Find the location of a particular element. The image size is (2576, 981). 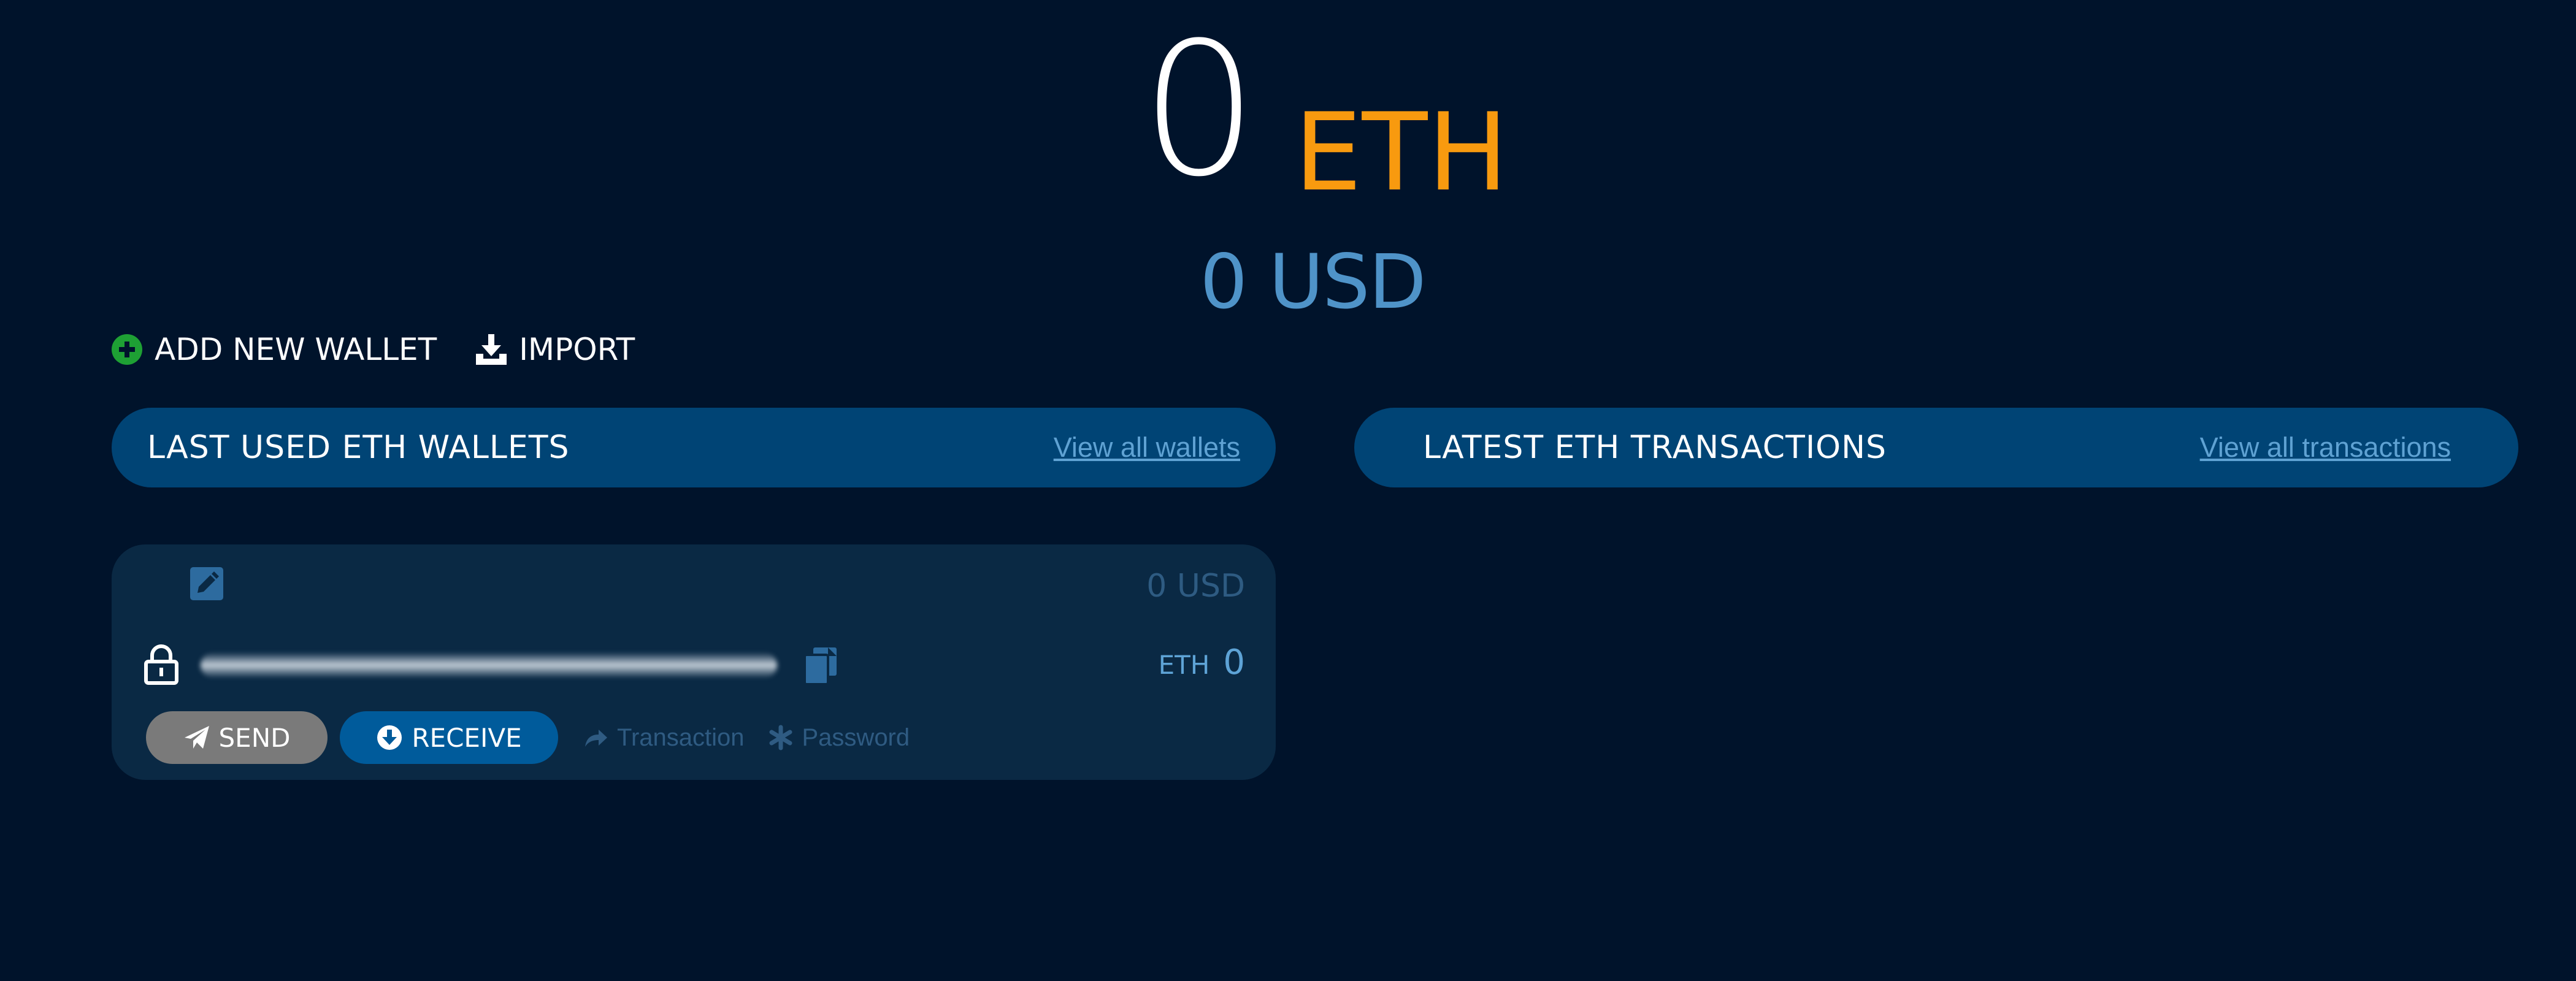

receive-label: RECEIVE is located at coordinates (467, 737).